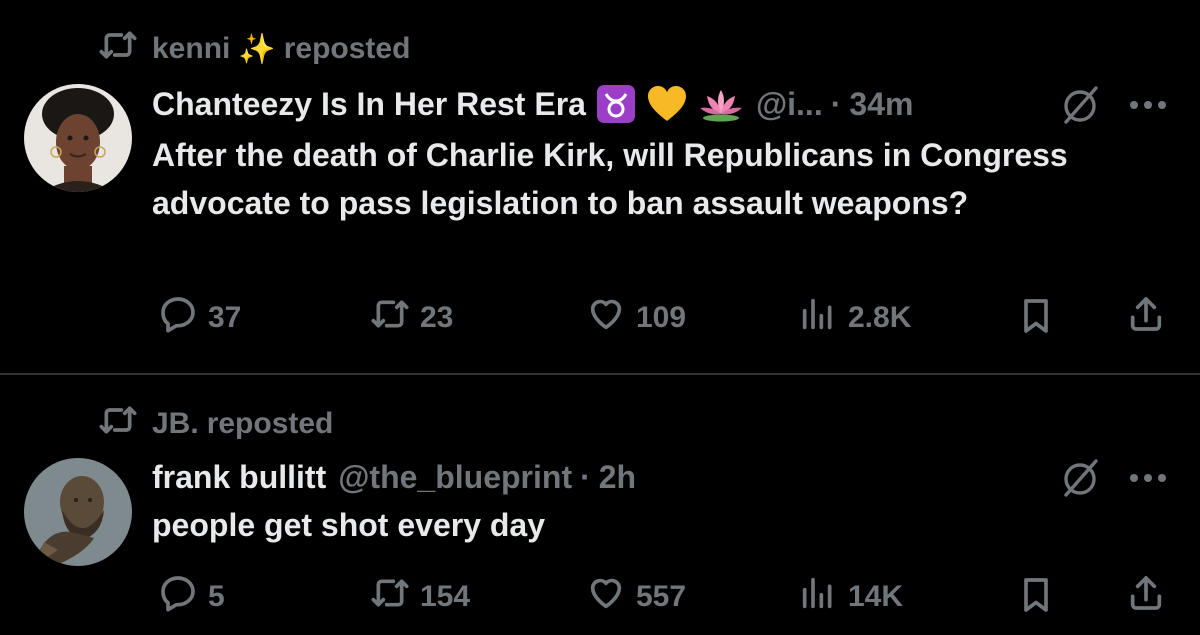  Describe the element at coordinates (349, 525) in the screenshot. I see `post-text: people get shot every day` at that location.